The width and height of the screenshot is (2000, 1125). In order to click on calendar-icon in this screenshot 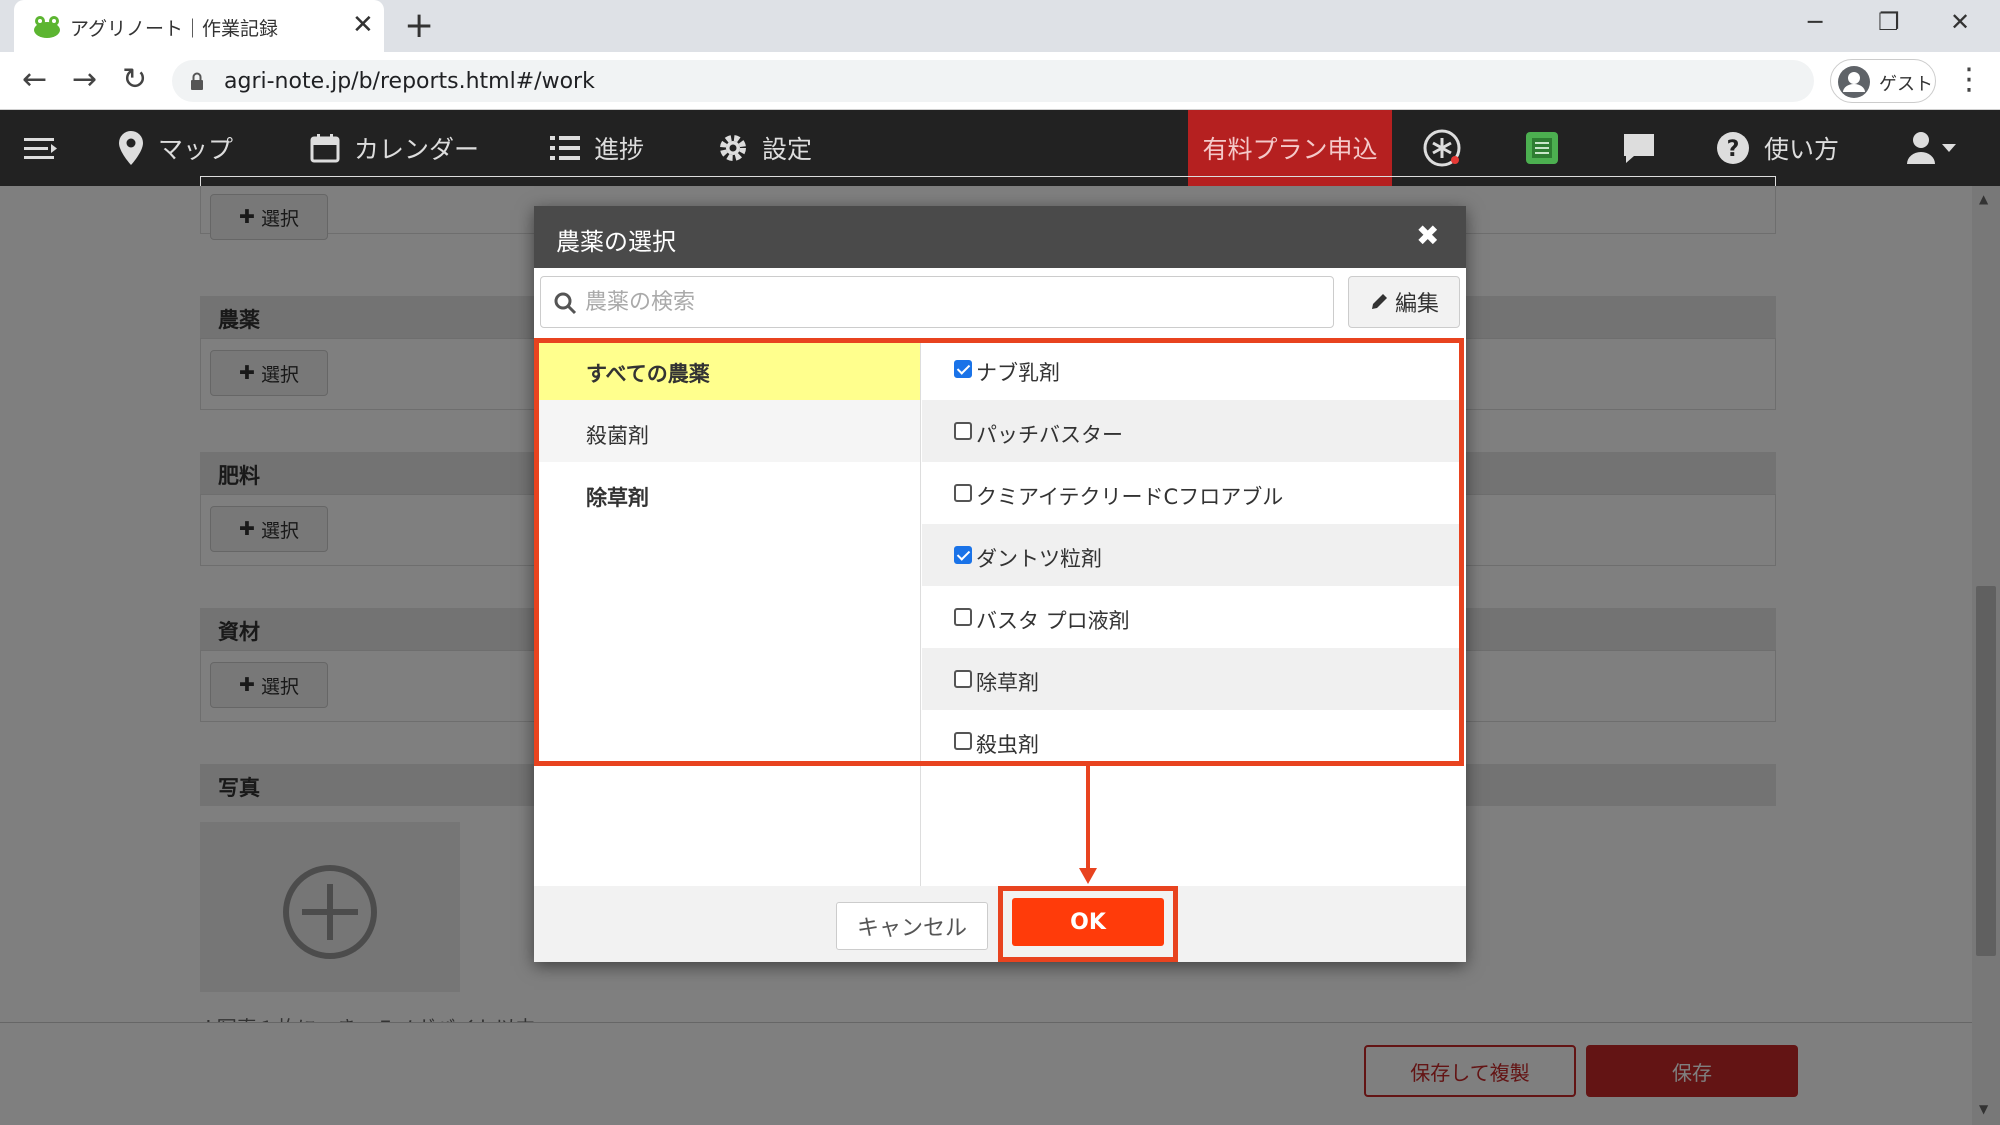, I will do `click(325, 148)`.